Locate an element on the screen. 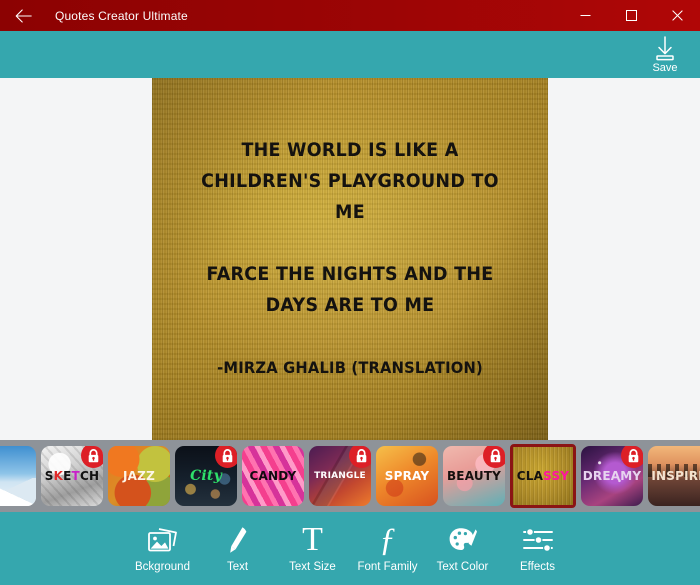 This screenshot has height=585, width=700. thumbnail-caption: INSPIRE is located at coordinates (675, 475).